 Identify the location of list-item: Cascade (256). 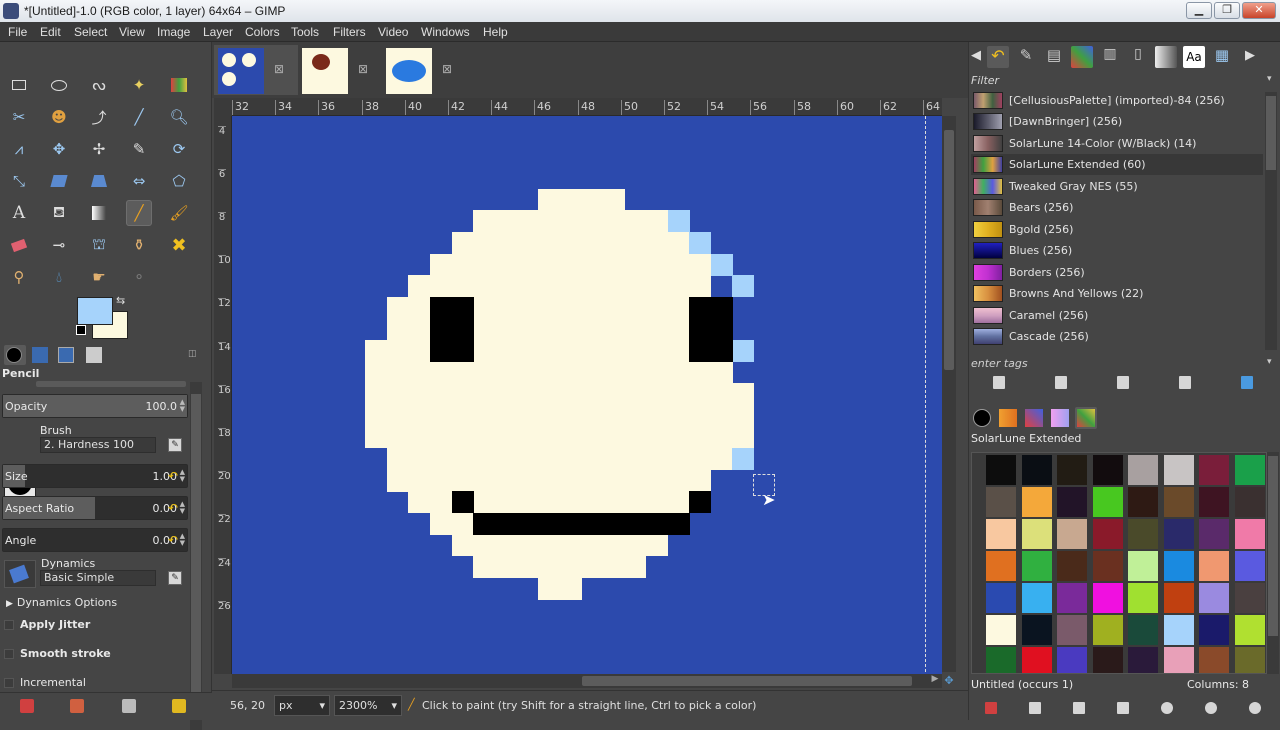
(1117, 336).